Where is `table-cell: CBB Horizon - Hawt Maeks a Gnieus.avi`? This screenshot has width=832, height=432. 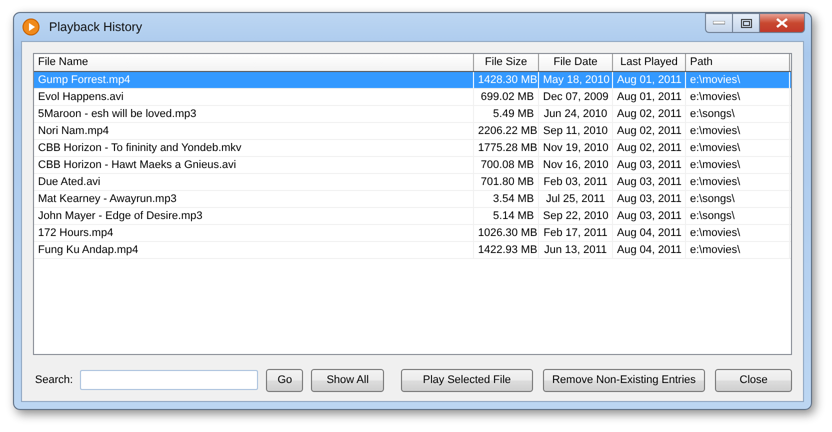
table-cell: CBB Horizon - Hawt Maeks a Gnieus.avi is located at coordinates (254, 165).